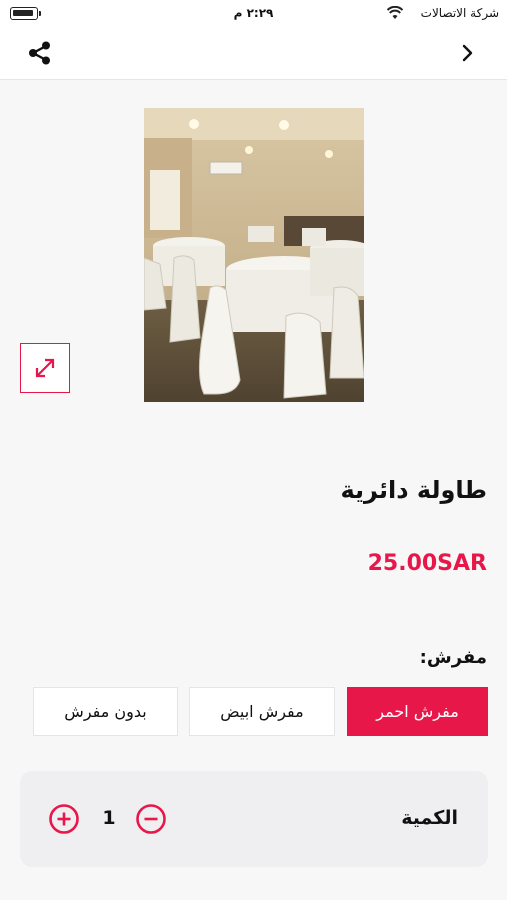 This screenshot has height=900, width=507. I want to click on quantity-label: الكمية, so click(429, 818).